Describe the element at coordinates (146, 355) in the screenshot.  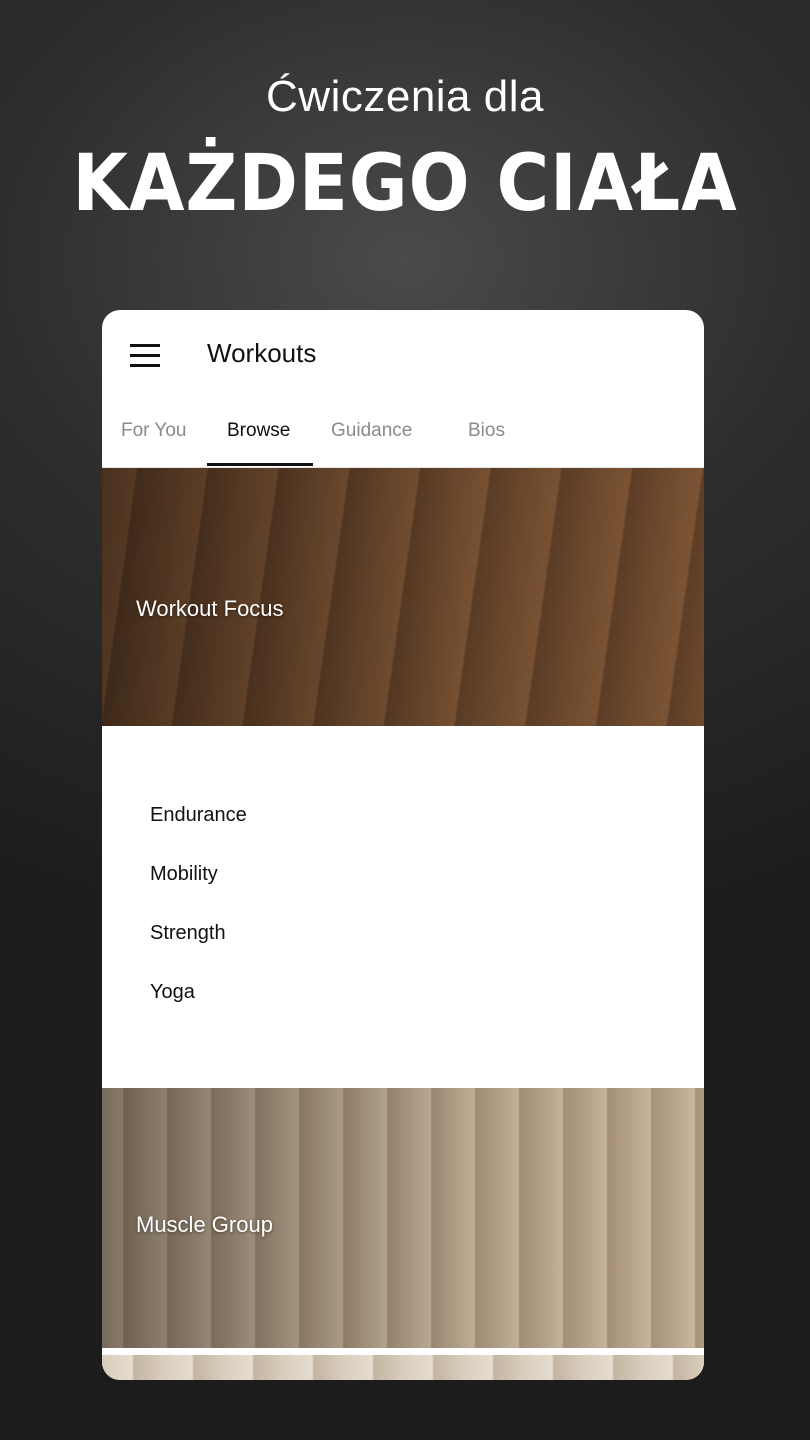
I see `hamburger-menu-icon` at that location.